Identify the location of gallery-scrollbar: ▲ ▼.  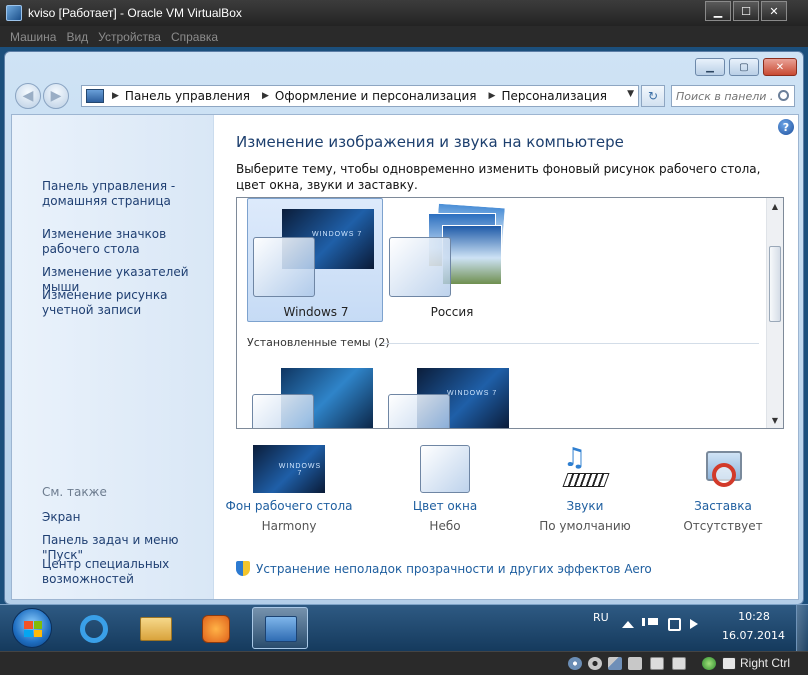
(774, 313).